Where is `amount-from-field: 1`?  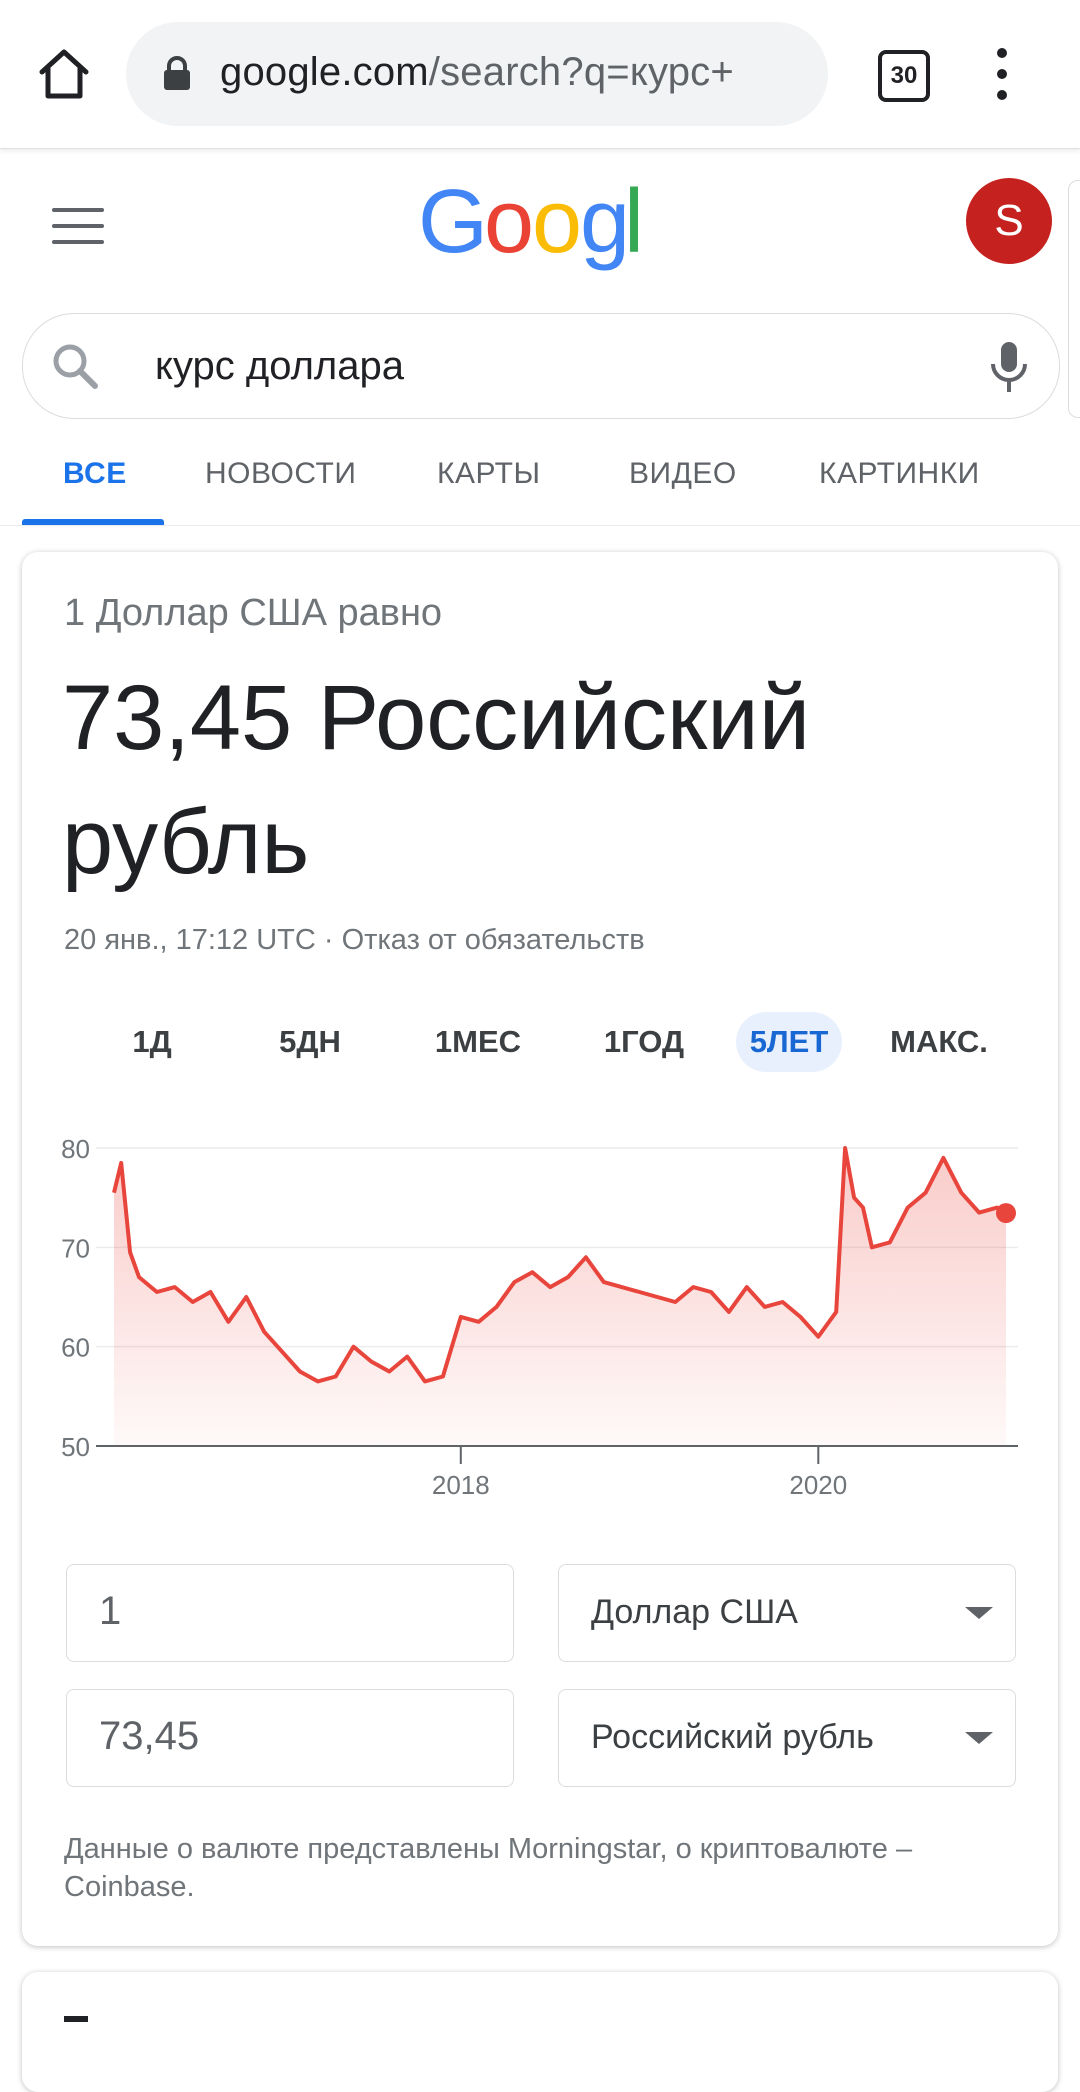 amount-from-field: 1 is located at coordinates (290, 1613).